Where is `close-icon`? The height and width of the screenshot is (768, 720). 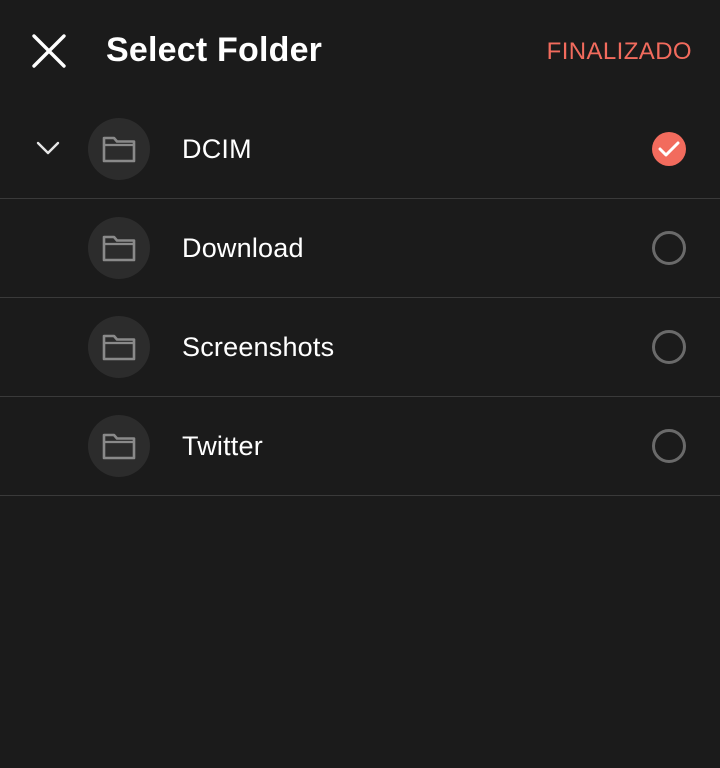
close-icon is located at coordinates (49, 51).